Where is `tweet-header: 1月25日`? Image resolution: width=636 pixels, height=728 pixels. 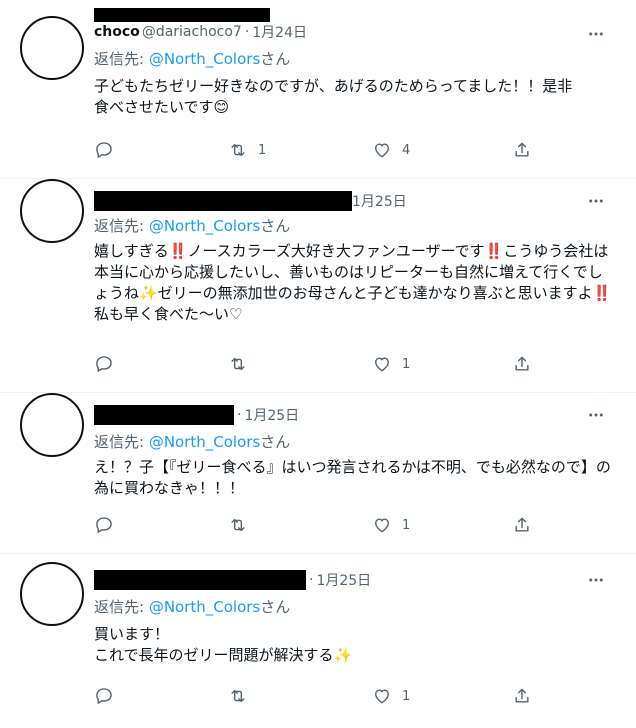
tweet-header: 1月25日 is located at coordinates (250, 201).